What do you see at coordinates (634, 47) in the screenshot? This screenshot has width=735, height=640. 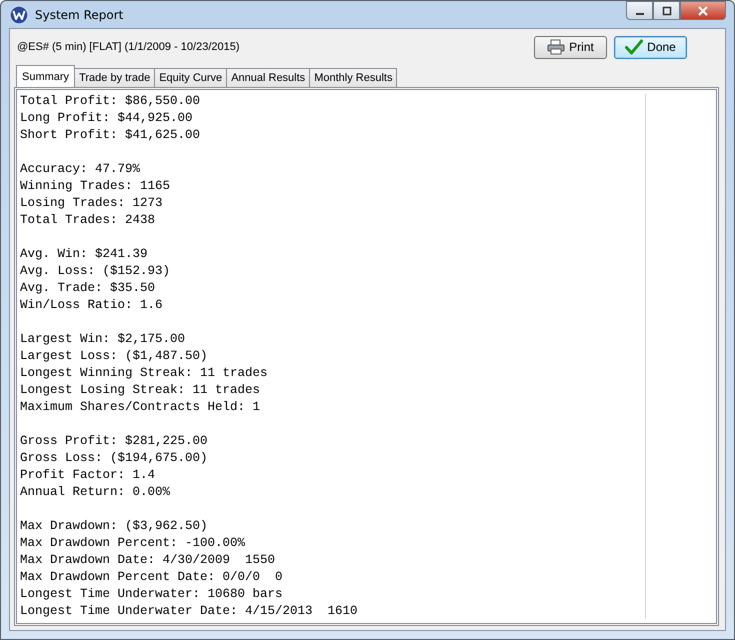 I see `checkmark-icon` at bounding box center [634, 47].